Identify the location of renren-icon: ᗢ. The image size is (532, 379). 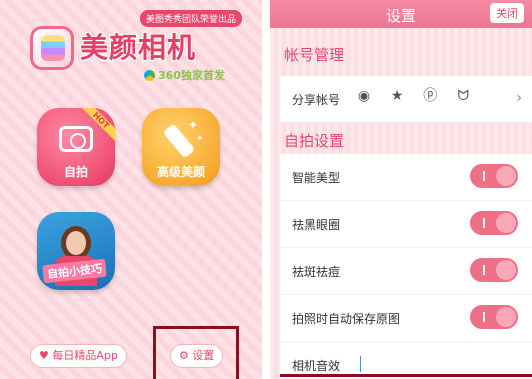
(463, 96).